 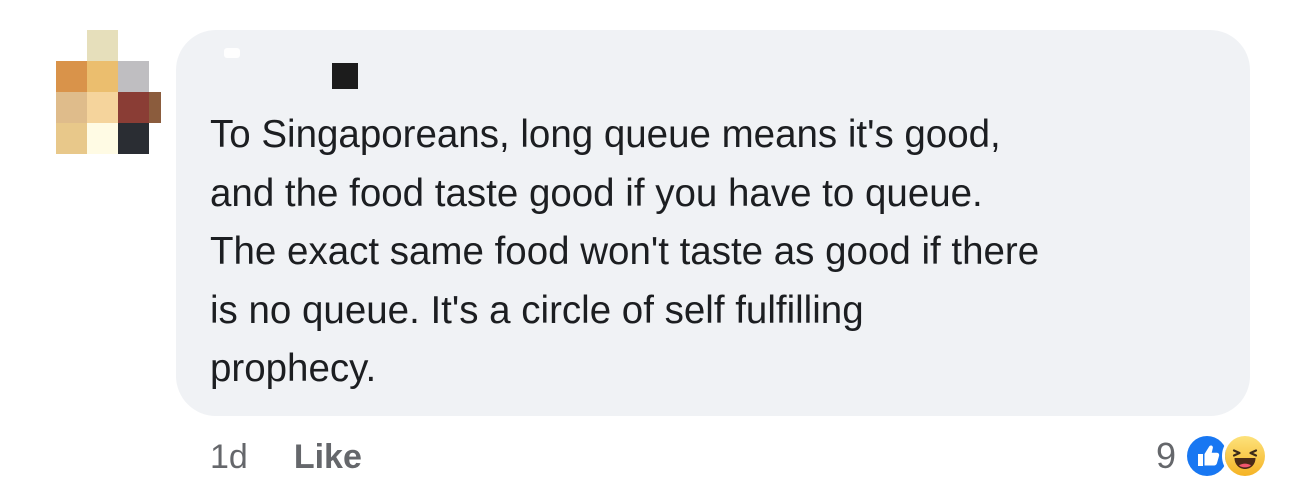 What do you see at coordinates (229, 457) in the screenshot?
I see `comment-timestamp: 1d` at bounding box center [229, 457].